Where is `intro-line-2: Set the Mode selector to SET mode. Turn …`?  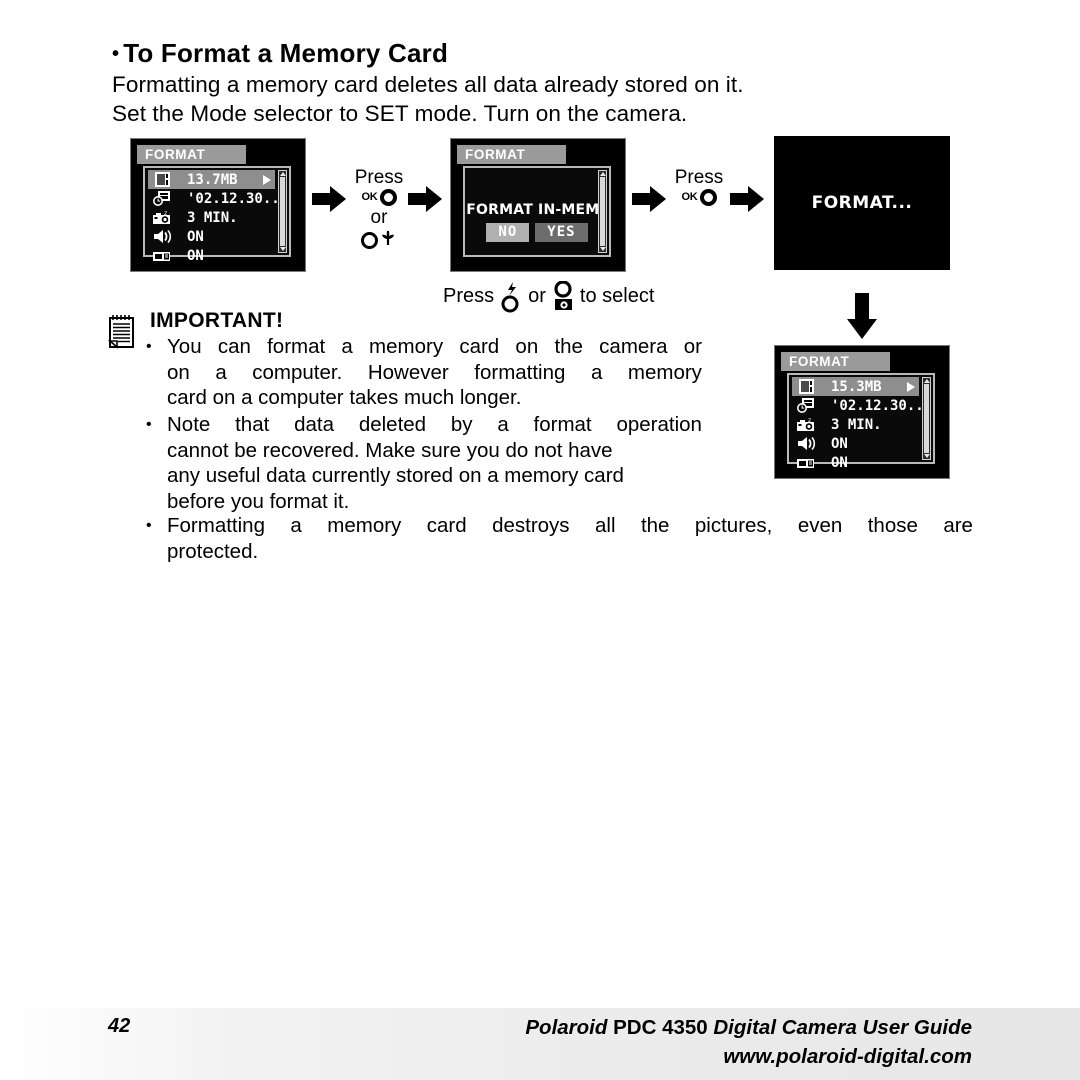
intro-line-2: Set the Mode selector to SET mode. Turn … is located at coordinates (400, 113).